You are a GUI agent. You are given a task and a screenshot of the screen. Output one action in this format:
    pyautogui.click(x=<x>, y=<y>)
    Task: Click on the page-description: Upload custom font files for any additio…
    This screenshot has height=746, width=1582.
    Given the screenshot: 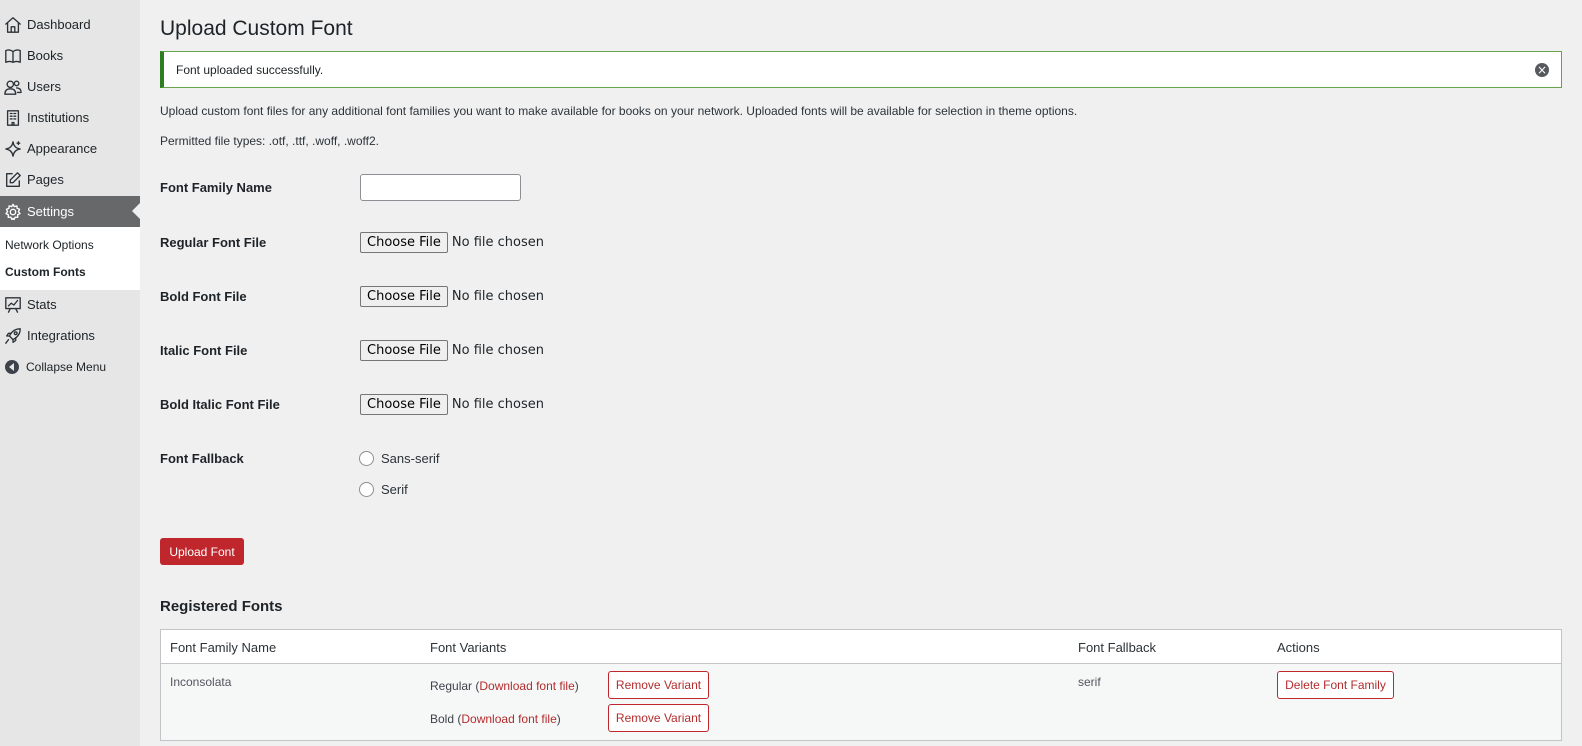 What is the action you would take?
    pyautogui.click(x=619, y=111)
    